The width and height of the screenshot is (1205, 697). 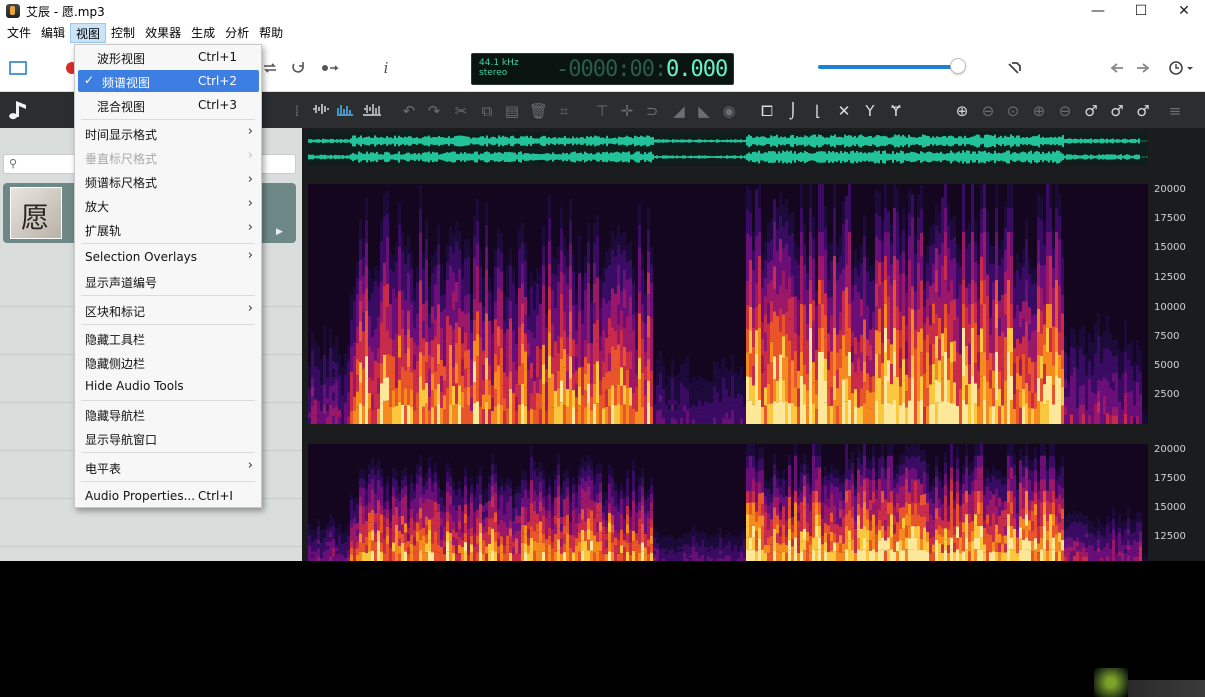 I want to click on freq-tick: 5000, so click(x=1167, y=365).